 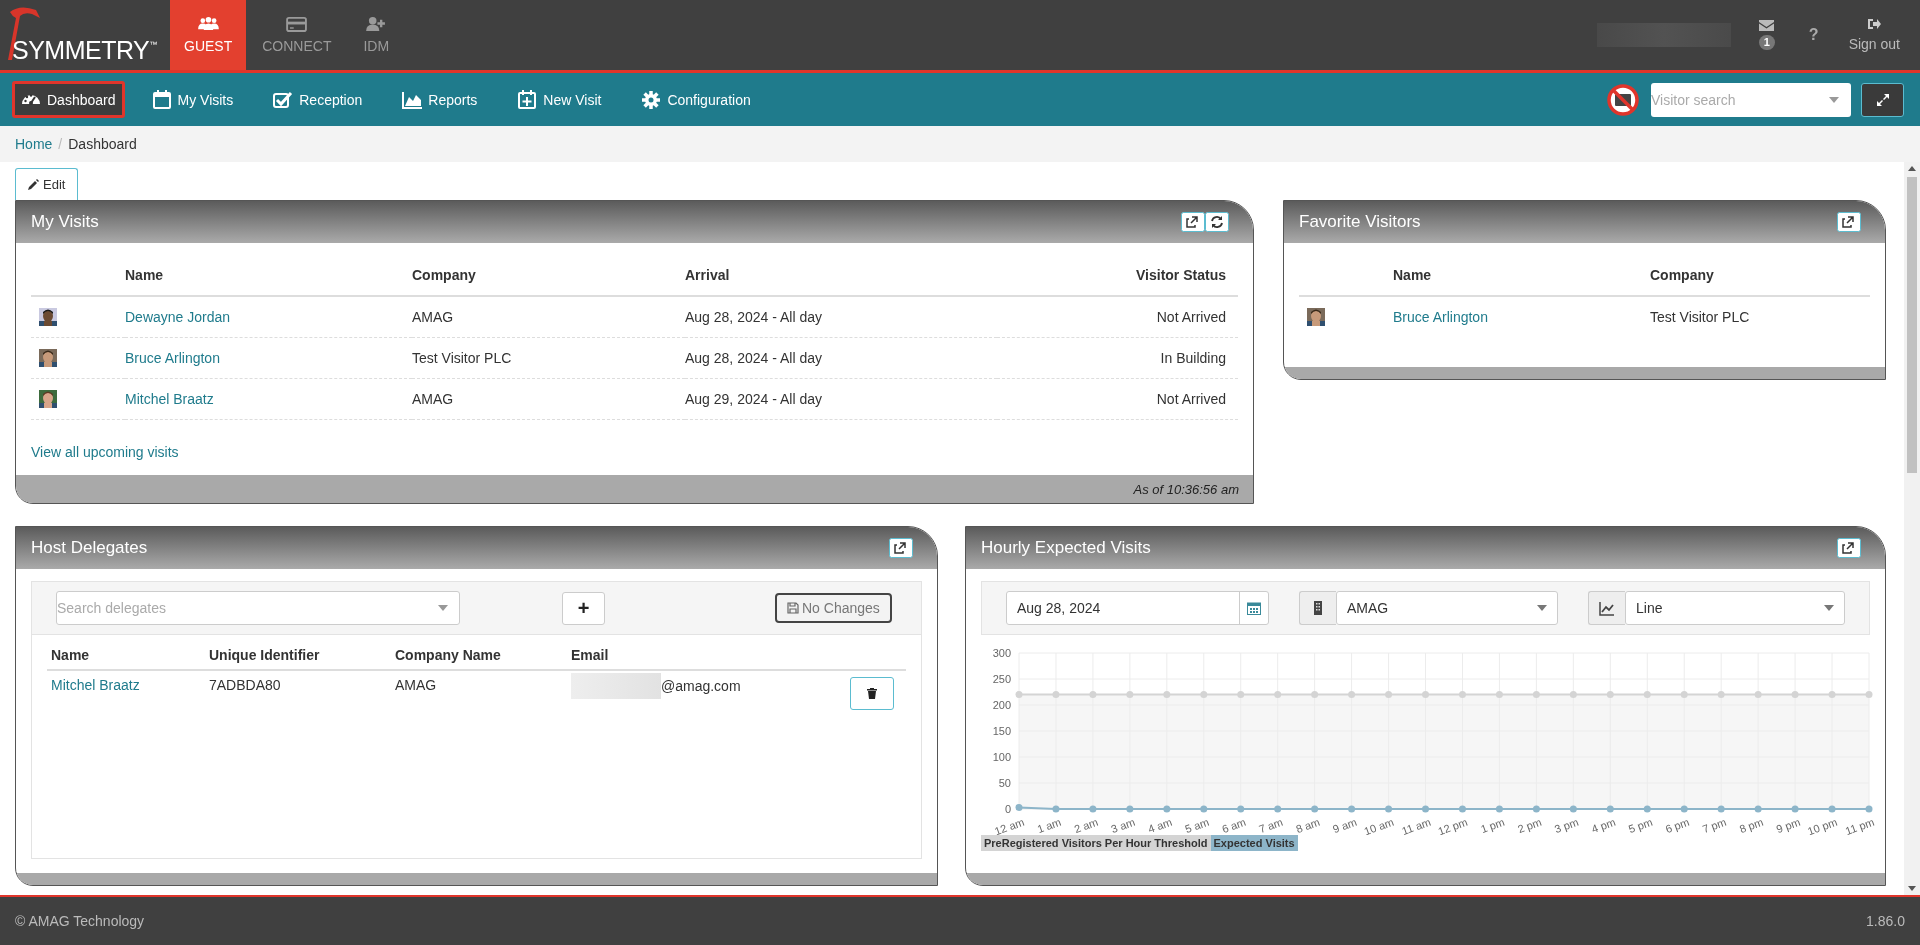 What do you see at coordinates (559, 99) in the screenshot?
I see `nav-item: New Visit` at bounding box center [559, 99].